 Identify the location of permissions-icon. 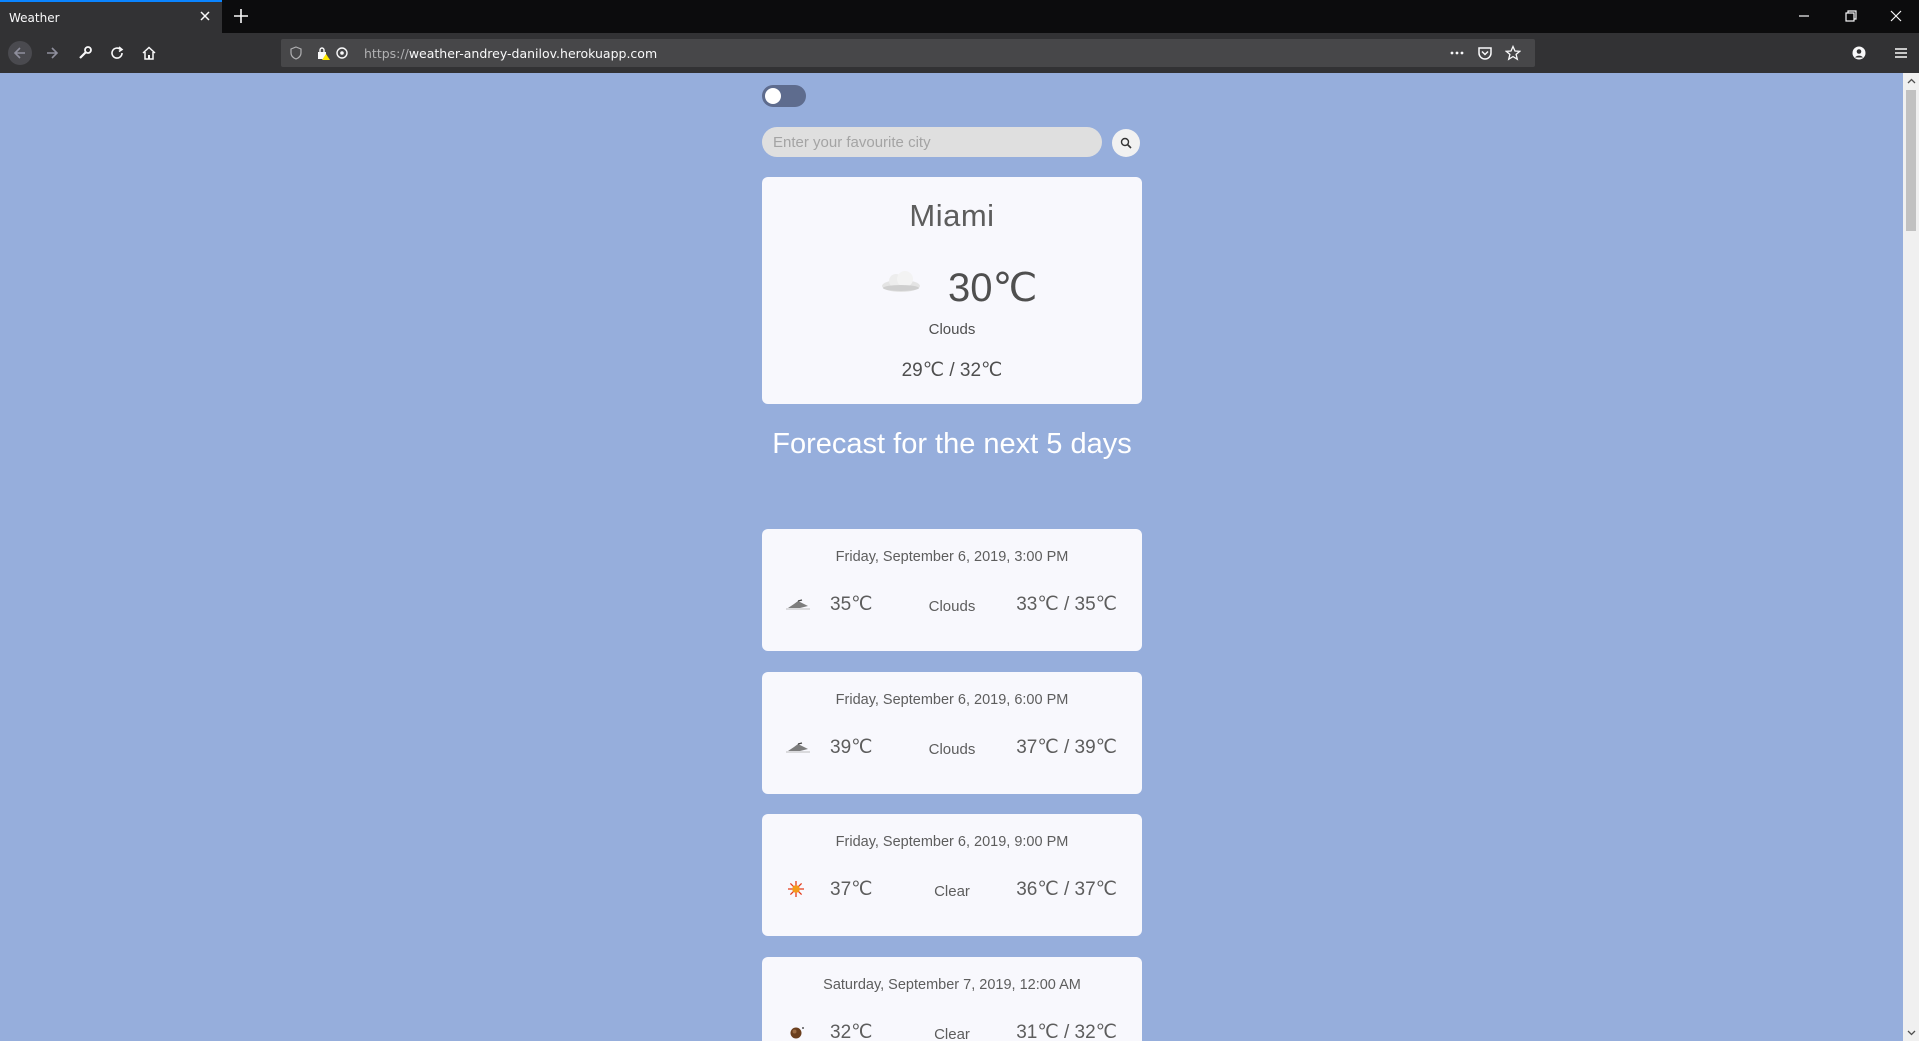
(342, 53).